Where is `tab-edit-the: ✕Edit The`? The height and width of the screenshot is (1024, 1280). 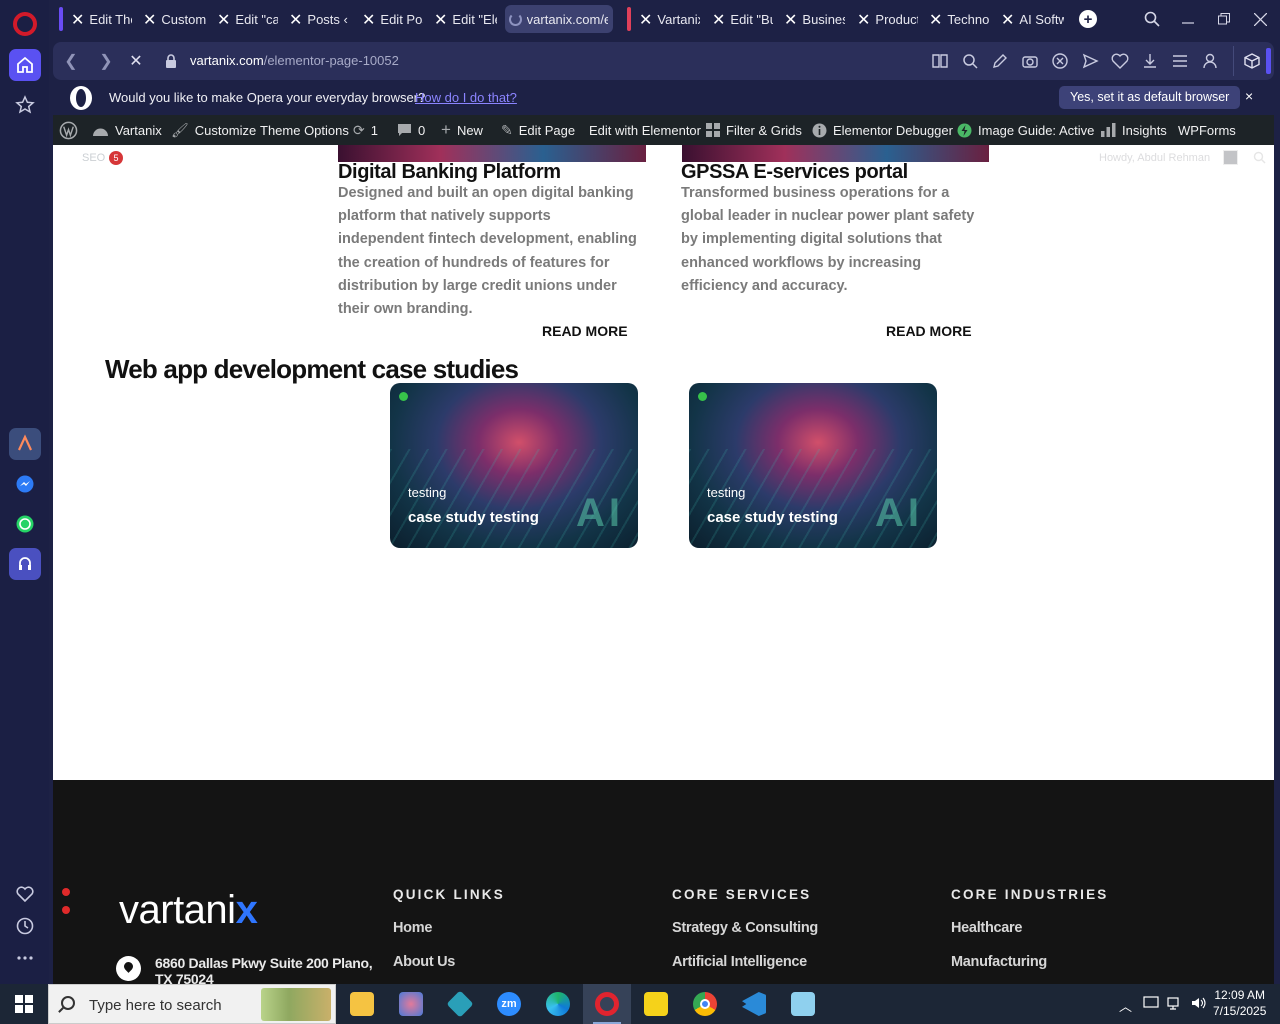 tab-edit-the: ✕Edit The is located at coordinates (102, 19).